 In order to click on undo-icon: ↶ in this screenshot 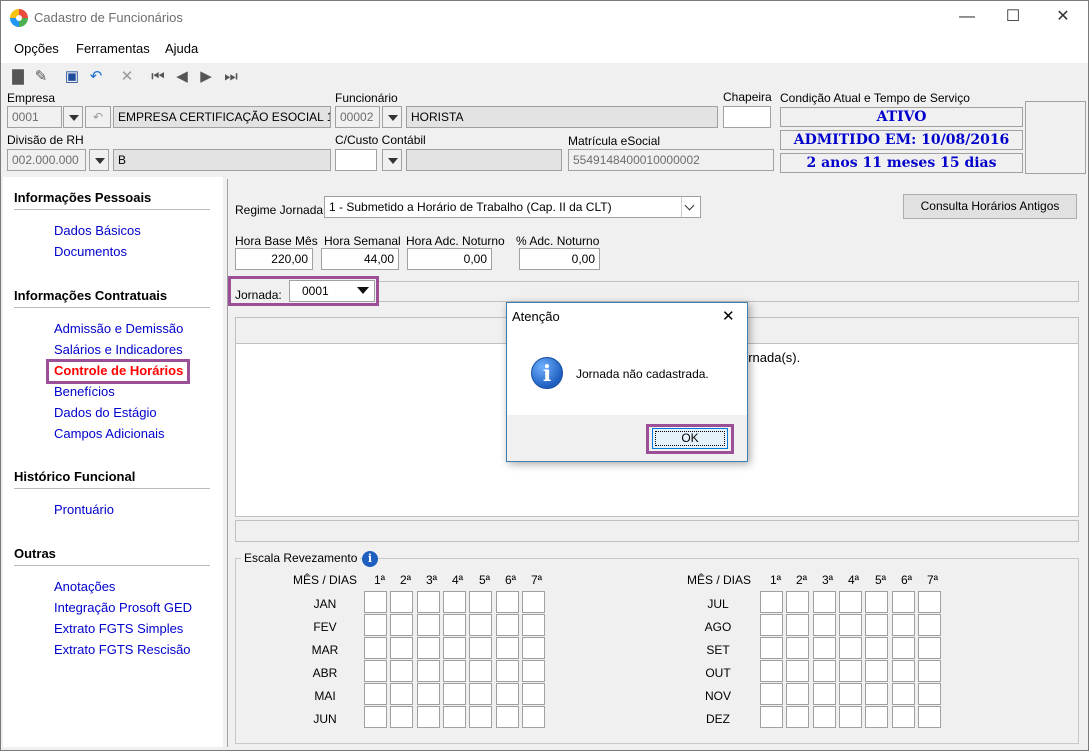, I will do `click(96, 77)`.